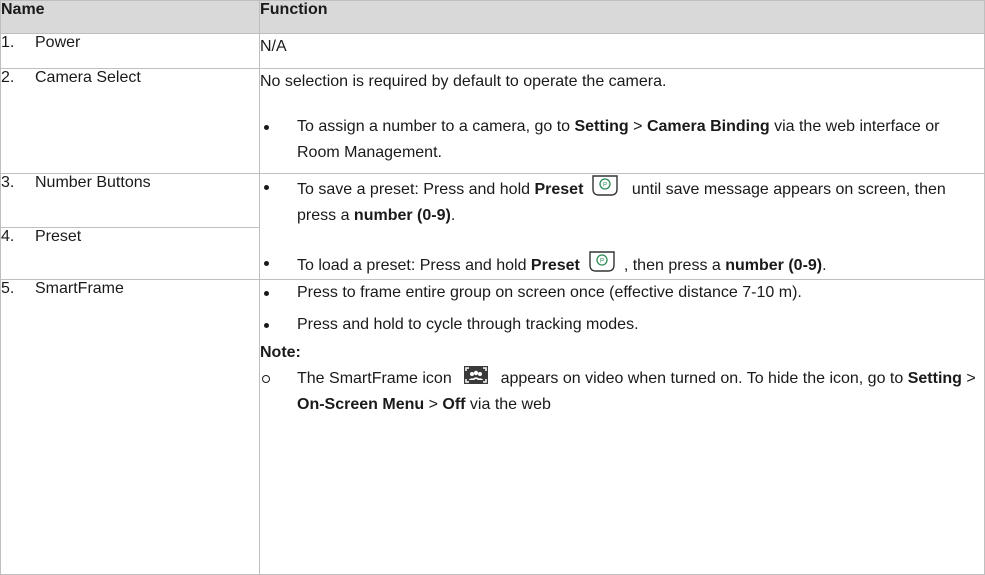 This screenshot has width=985, height=575. What do you see at coordinates (414, 265) in the screenshot?
I see `bullet-text: To load a preset: Press and hold` at bounding box center [414, 265].